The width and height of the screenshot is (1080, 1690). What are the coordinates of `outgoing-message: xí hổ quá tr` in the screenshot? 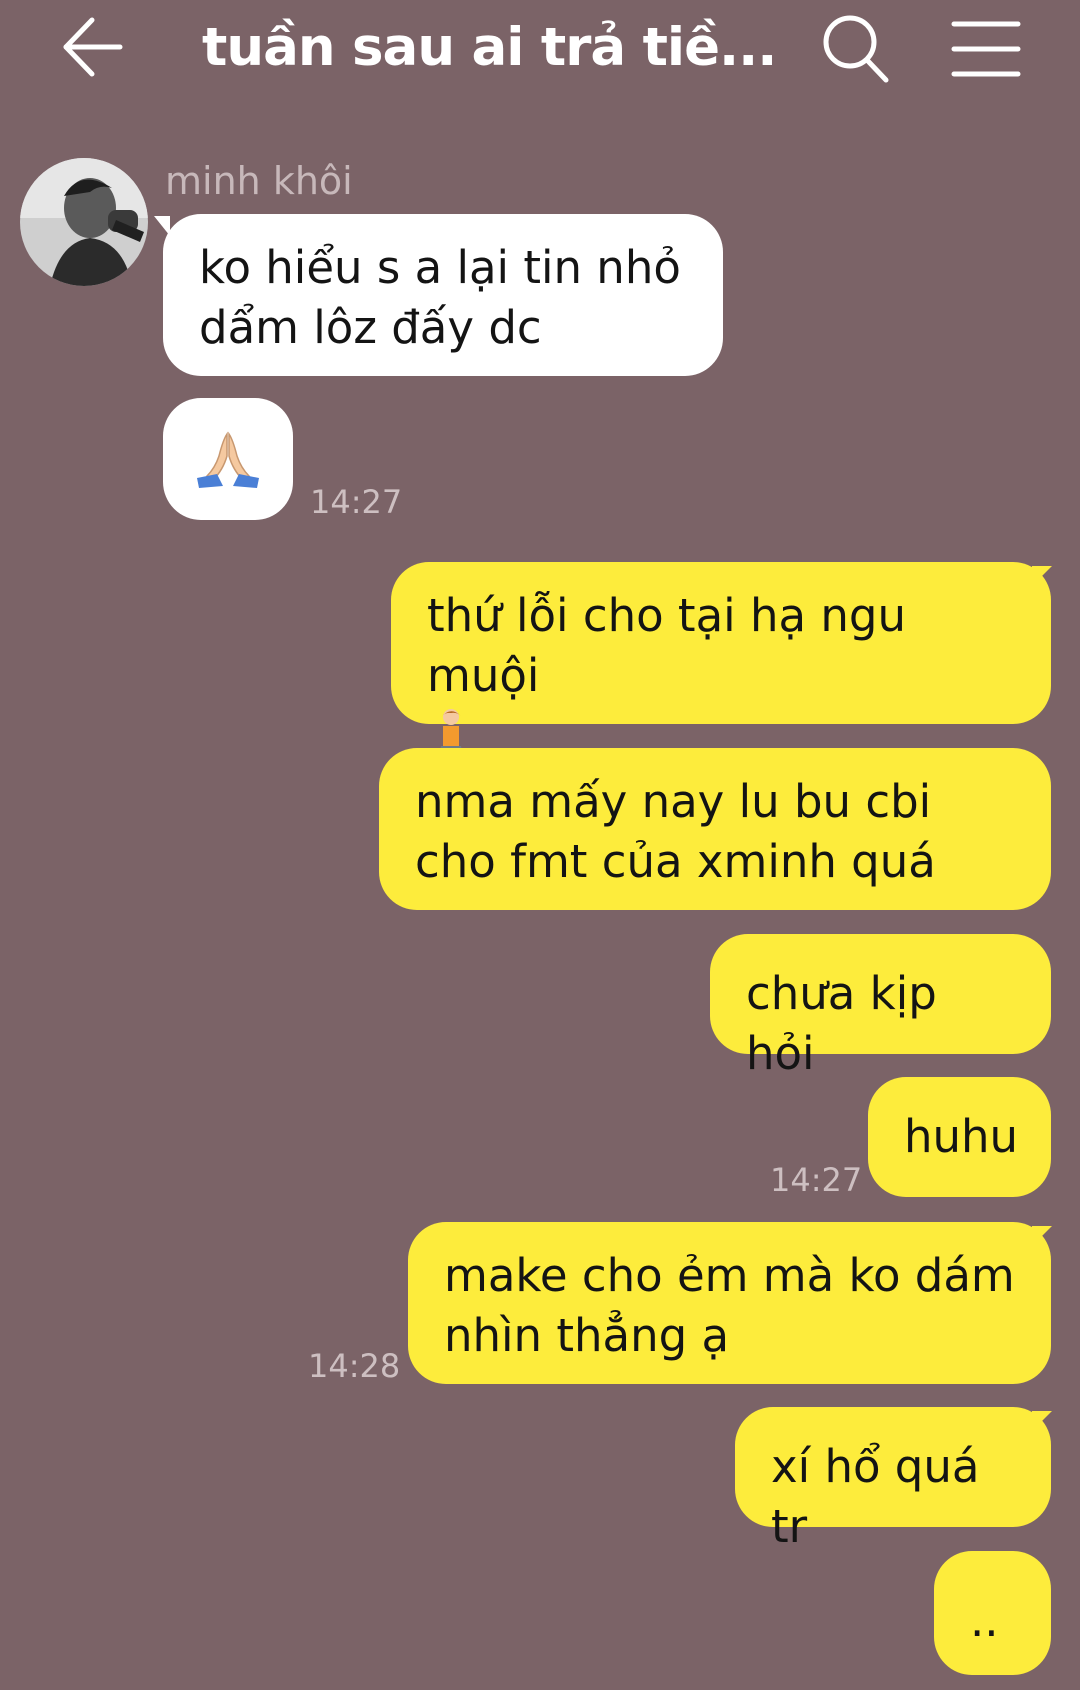 It's located at (893, 1480).